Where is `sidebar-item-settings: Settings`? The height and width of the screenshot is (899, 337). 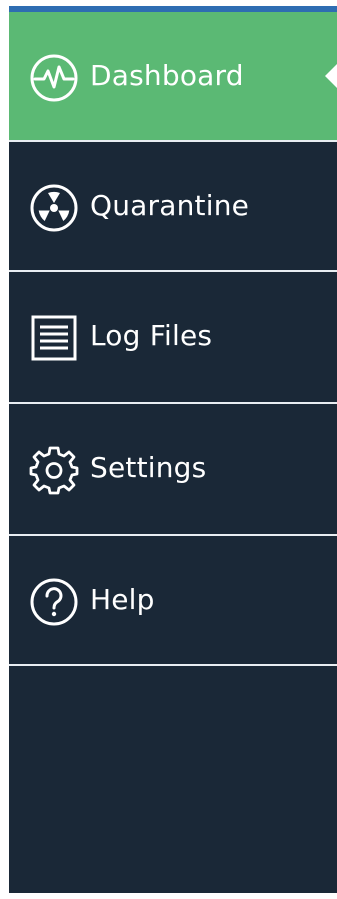 sidebar-item-settings: Settings is located at coordinates (173, 468).